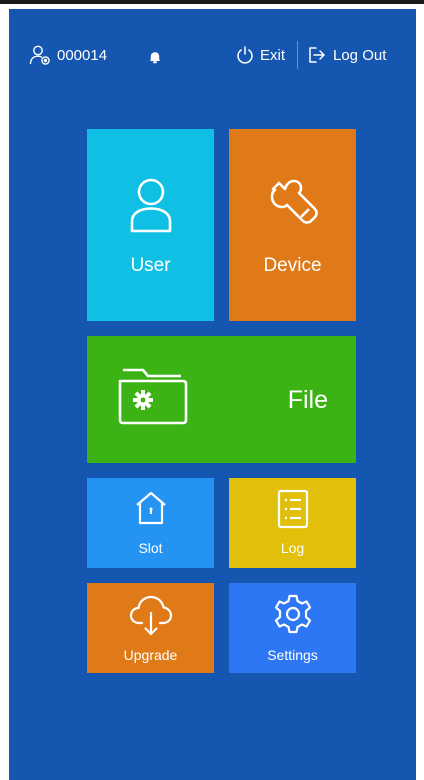 The height and width of the screenshot is (780, 424). I want to click on exit-button: Exit, so click(260, 55).